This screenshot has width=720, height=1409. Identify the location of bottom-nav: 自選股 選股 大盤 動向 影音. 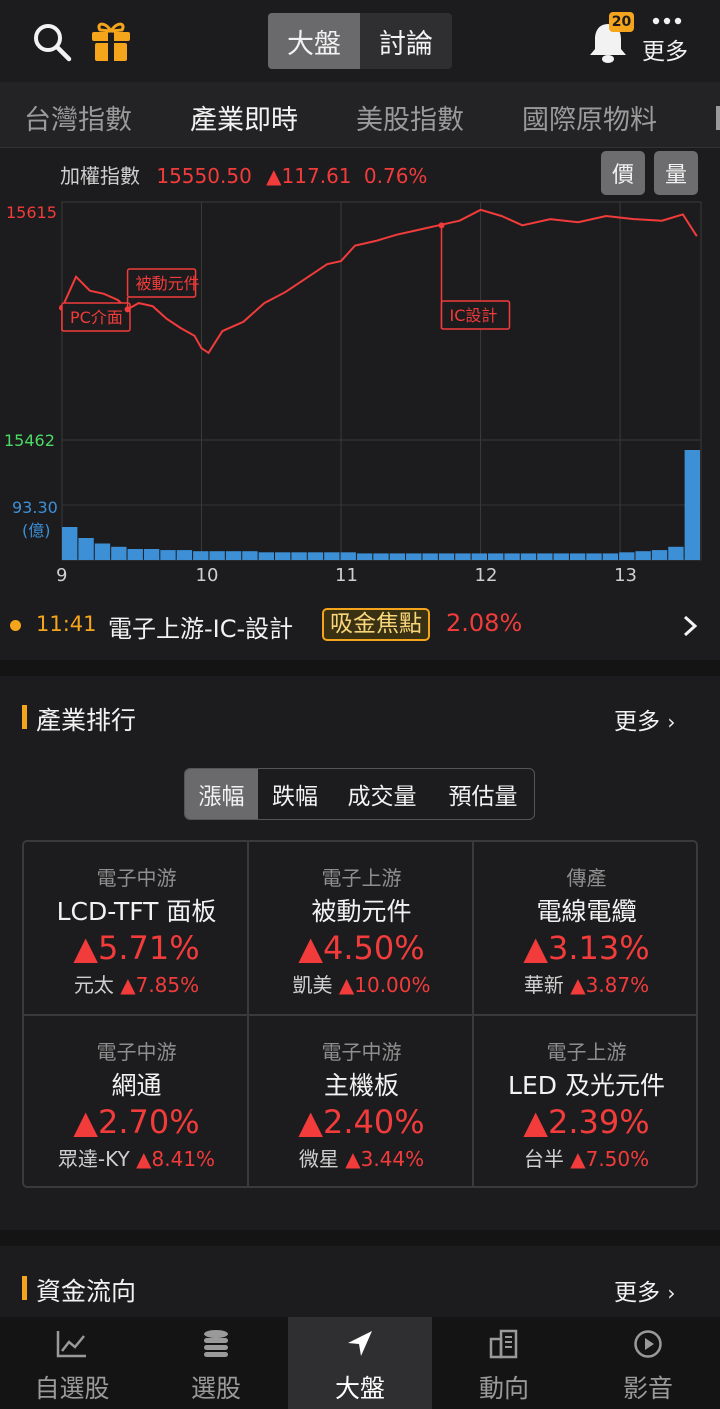
(360, 1363).